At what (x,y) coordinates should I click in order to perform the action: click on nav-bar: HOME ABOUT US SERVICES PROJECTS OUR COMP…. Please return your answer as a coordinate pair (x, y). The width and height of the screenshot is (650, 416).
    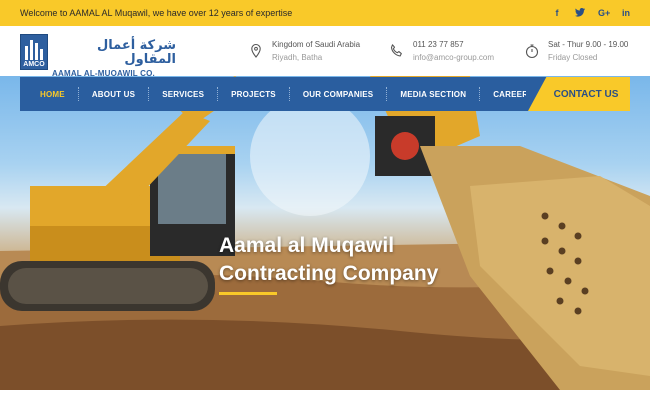
    Looking at the image, I should click on (285, 94).